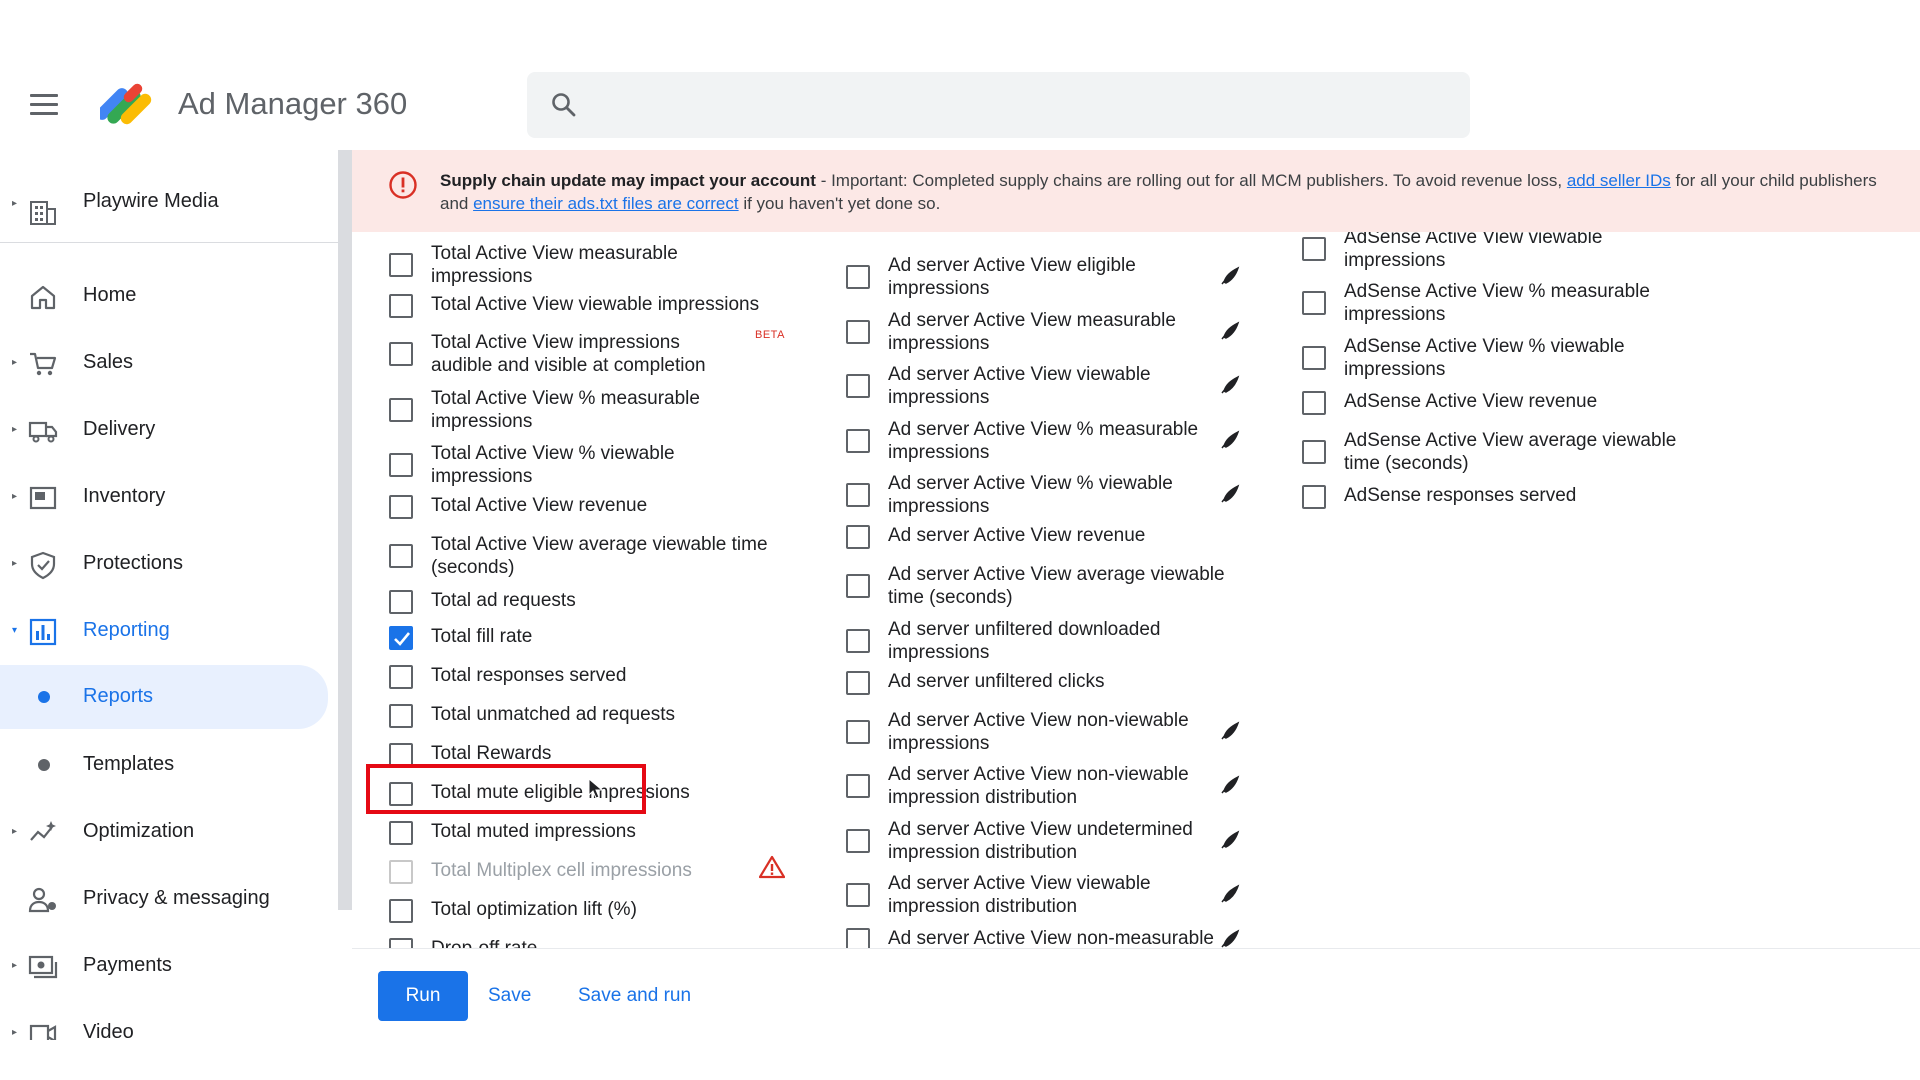 The image size is (1920, 1080). What do you see at coordinates (169, 765) in the screenshot?
I see `sidebar-item-templates: Templates` at bounding box center [169, 765].